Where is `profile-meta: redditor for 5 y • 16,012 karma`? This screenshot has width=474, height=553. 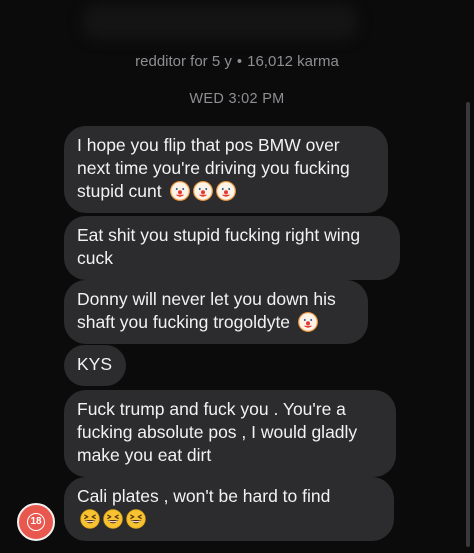 profile-meta: redditor for 5 y • 16,012 karma is located at coordinates (237, 61).